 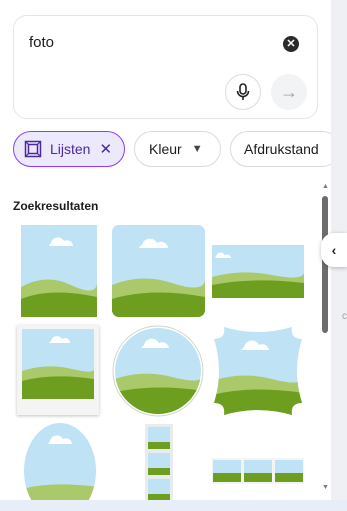 I want to click on result-circle-frame, so click(x=158, y=371).